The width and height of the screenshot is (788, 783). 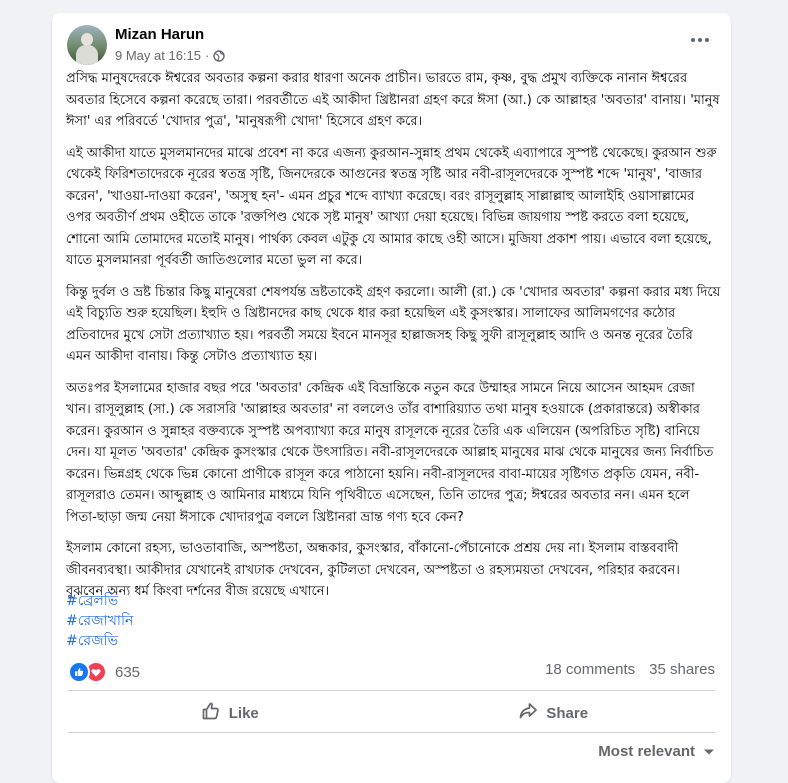 What do you see at coordinates (219, 55) in the screenshot?
I see `globe-icon` at bounding box center [219, 55].